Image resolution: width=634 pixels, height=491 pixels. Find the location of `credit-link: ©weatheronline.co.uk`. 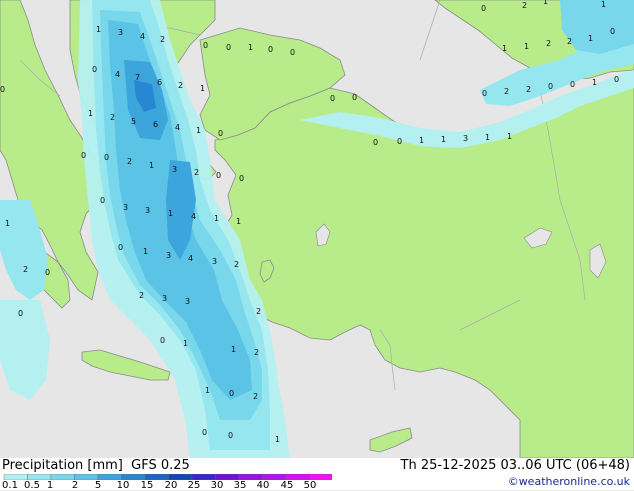

credit-link: ©weatheronline.co.uk is located at coordinates (569, 481).